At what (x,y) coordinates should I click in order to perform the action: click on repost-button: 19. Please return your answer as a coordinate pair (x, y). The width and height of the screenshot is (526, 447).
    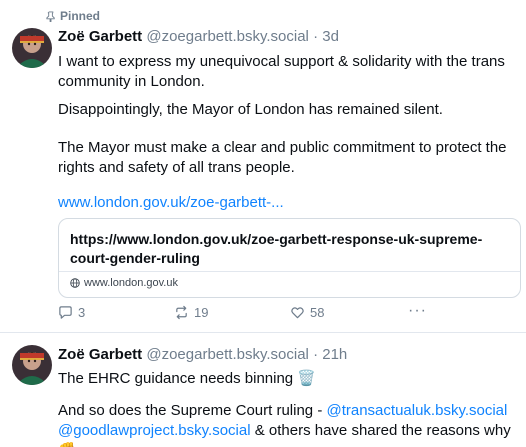
    Looking at the image, I should click on (191, 312).